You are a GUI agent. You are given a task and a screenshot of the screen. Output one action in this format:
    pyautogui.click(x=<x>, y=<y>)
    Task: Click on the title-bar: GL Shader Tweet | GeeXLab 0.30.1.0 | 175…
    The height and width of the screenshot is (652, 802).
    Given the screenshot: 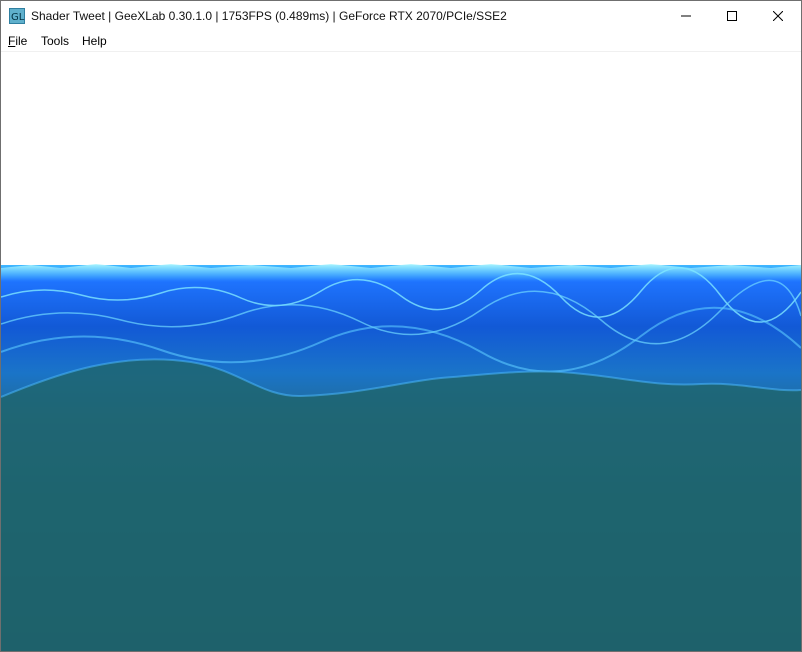 What is the action you would take?
    pyautogui.click(x=401, y=16)
    